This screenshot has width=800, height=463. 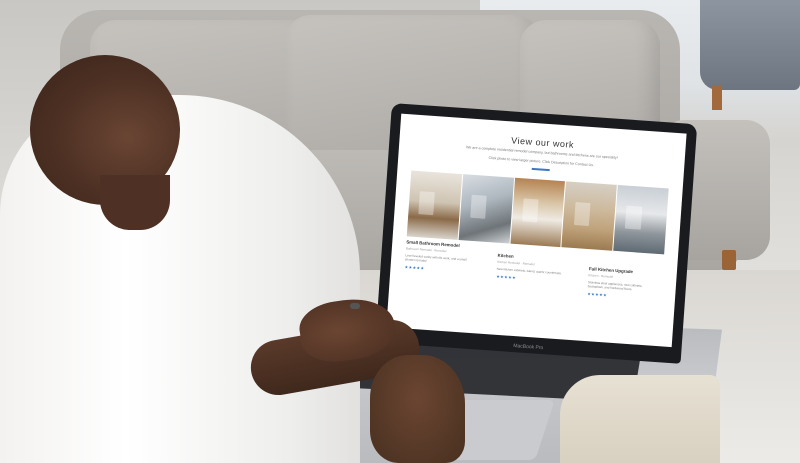 What do you see at coordinates (417, 409) in the screenshot?
I see `person-right-hand` at bounding box center [417, 409].